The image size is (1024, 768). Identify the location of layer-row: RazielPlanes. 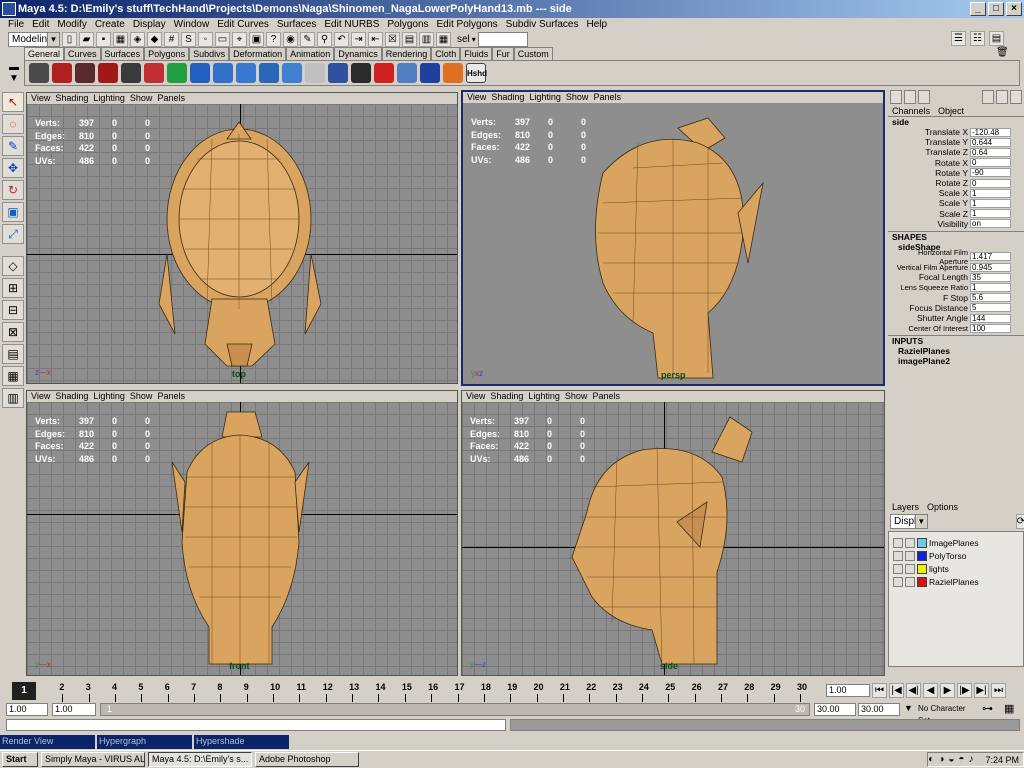
(956, 581).